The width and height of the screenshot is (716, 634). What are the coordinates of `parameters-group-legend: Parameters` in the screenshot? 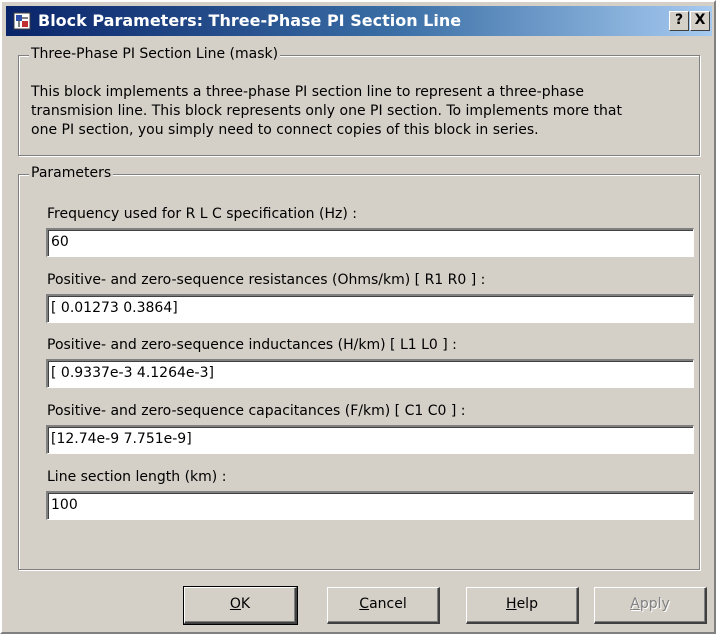 It's located at (71, 173).